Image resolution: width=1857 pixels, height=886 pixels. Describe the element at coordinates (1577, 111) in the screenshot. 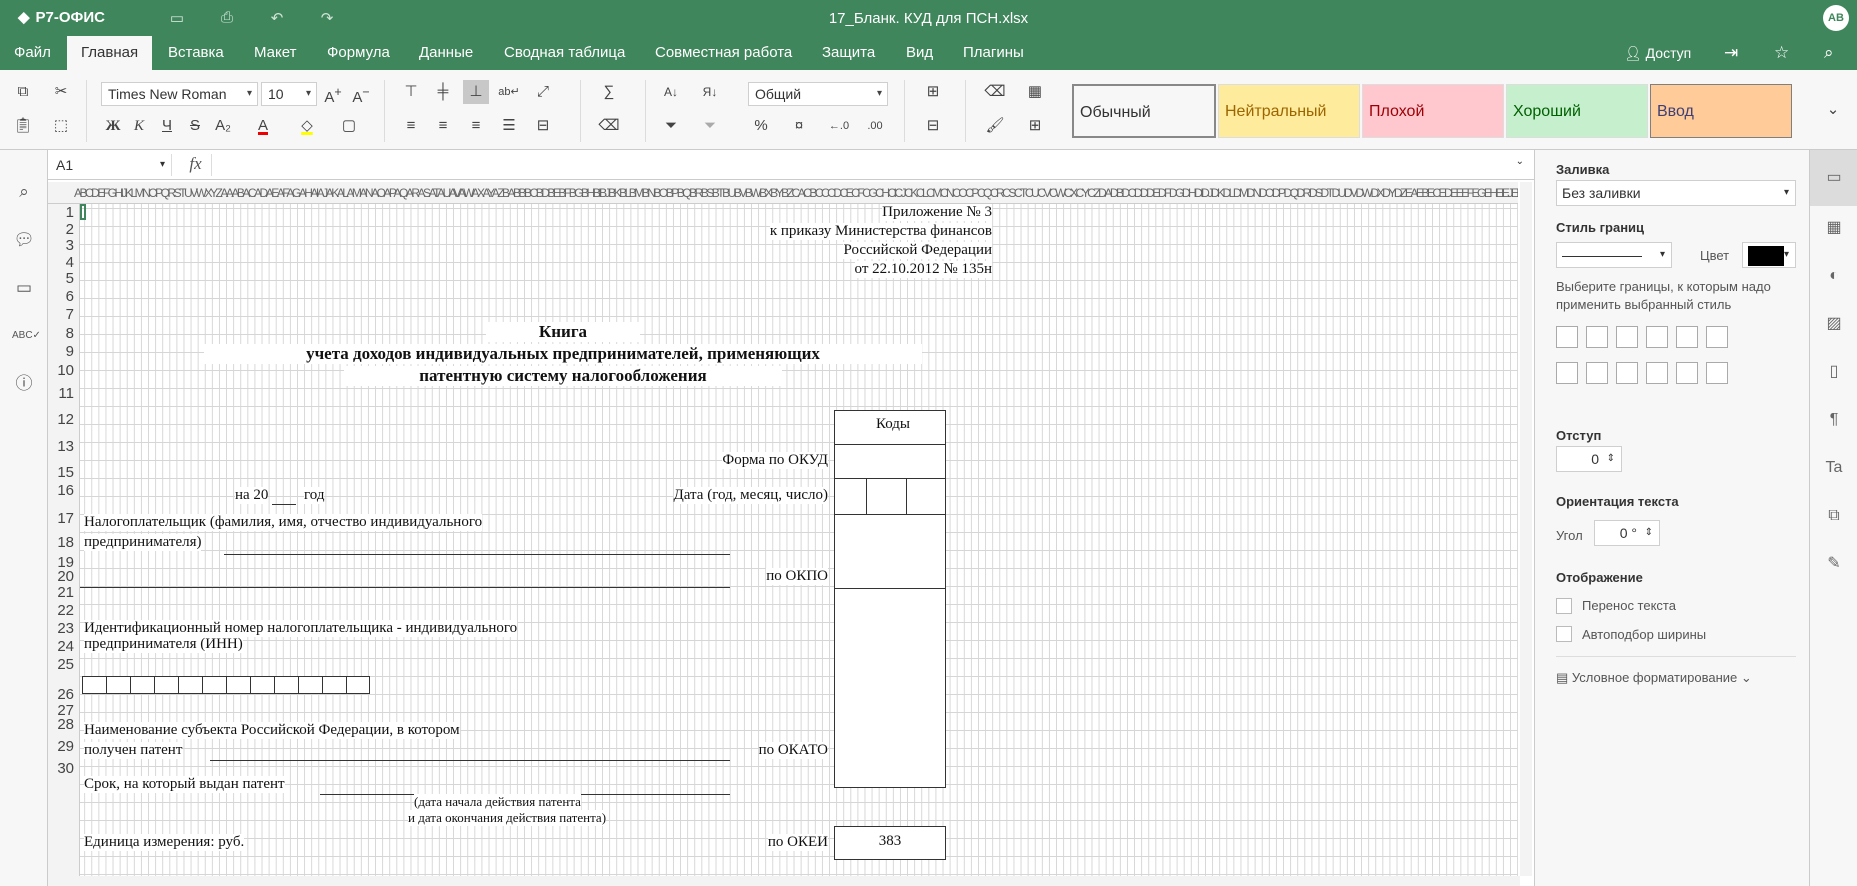

I see `style-good: Хороший` at that location.